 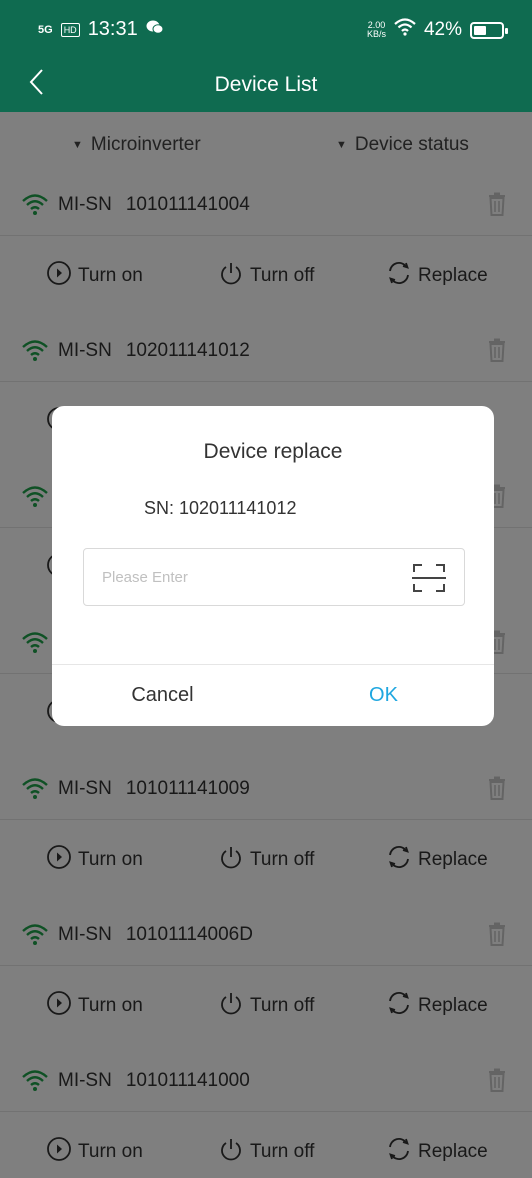 I want to click on speed-unit: KB/s, so click(x=376, y=34).